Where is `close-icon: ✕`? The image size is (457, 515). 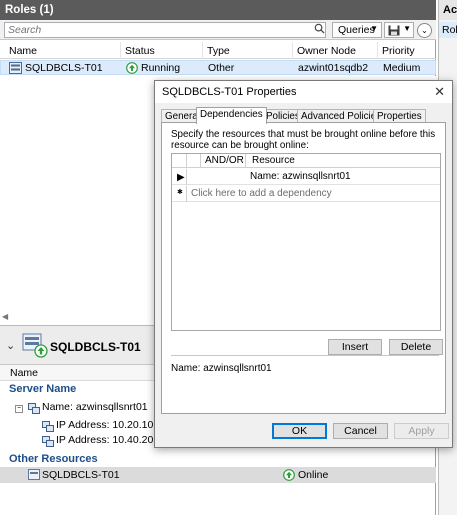
close-icon: ✕ is located at coordinates (439, 92).